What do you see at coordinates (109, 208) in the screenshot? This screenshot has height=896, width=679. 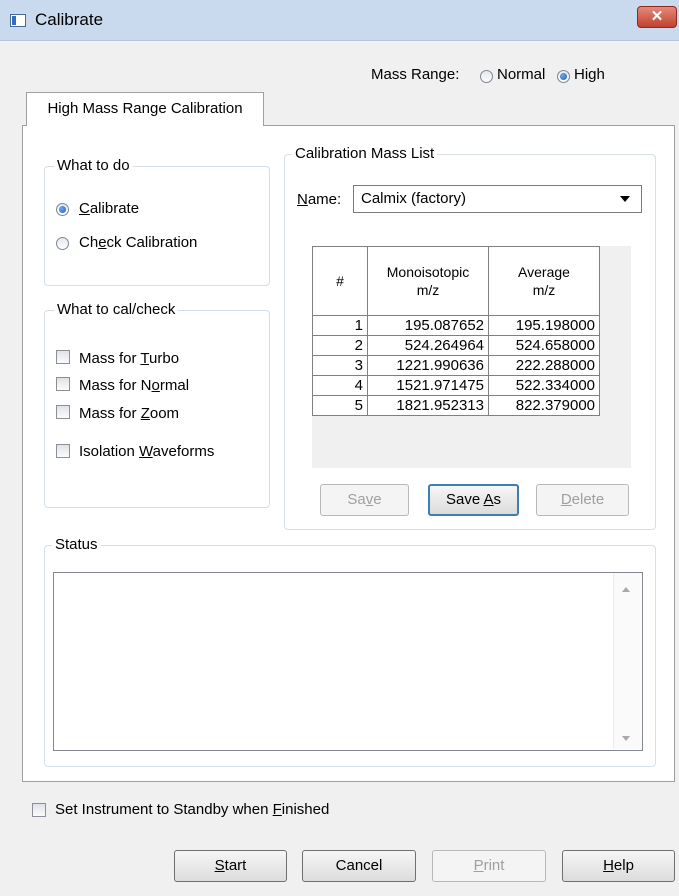 I see `calibrate-label: Calibrate` at bounding box center [109, 208].